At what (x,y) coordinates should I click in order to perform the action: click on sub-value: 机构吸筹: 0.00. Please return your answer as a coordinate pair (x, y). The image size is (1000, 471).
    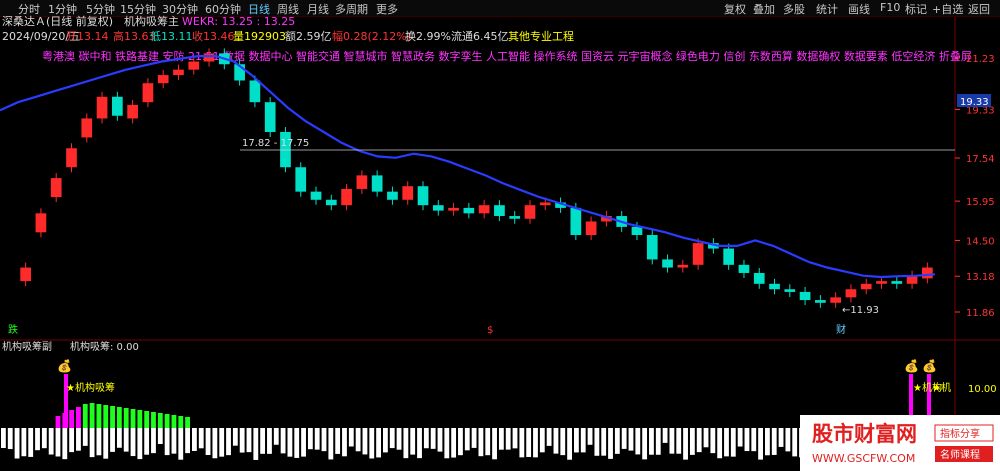
    Looking at the image, I should click on (104, 346).